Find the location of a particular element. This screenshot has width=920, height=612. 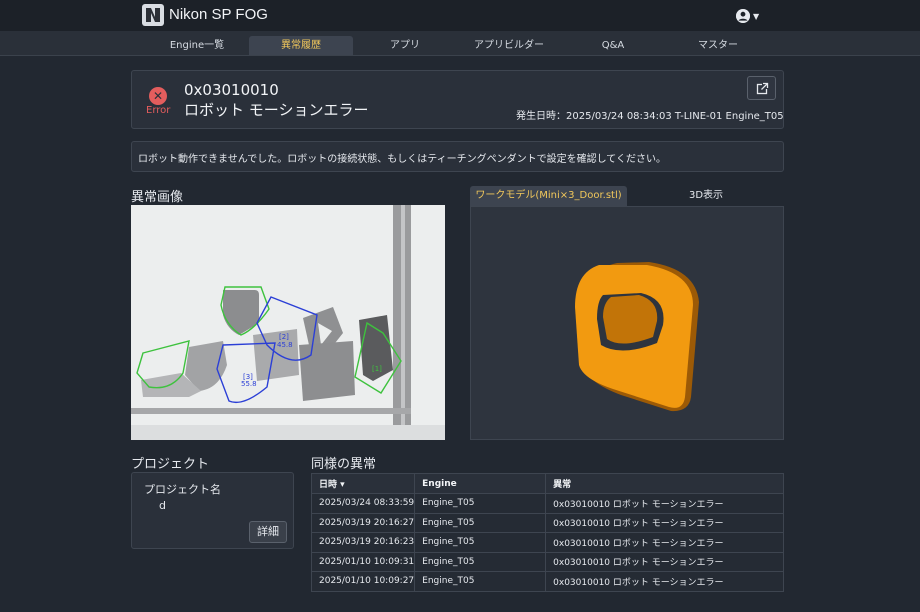

detail-button: 詳細 is located at coordinates (268, 532).